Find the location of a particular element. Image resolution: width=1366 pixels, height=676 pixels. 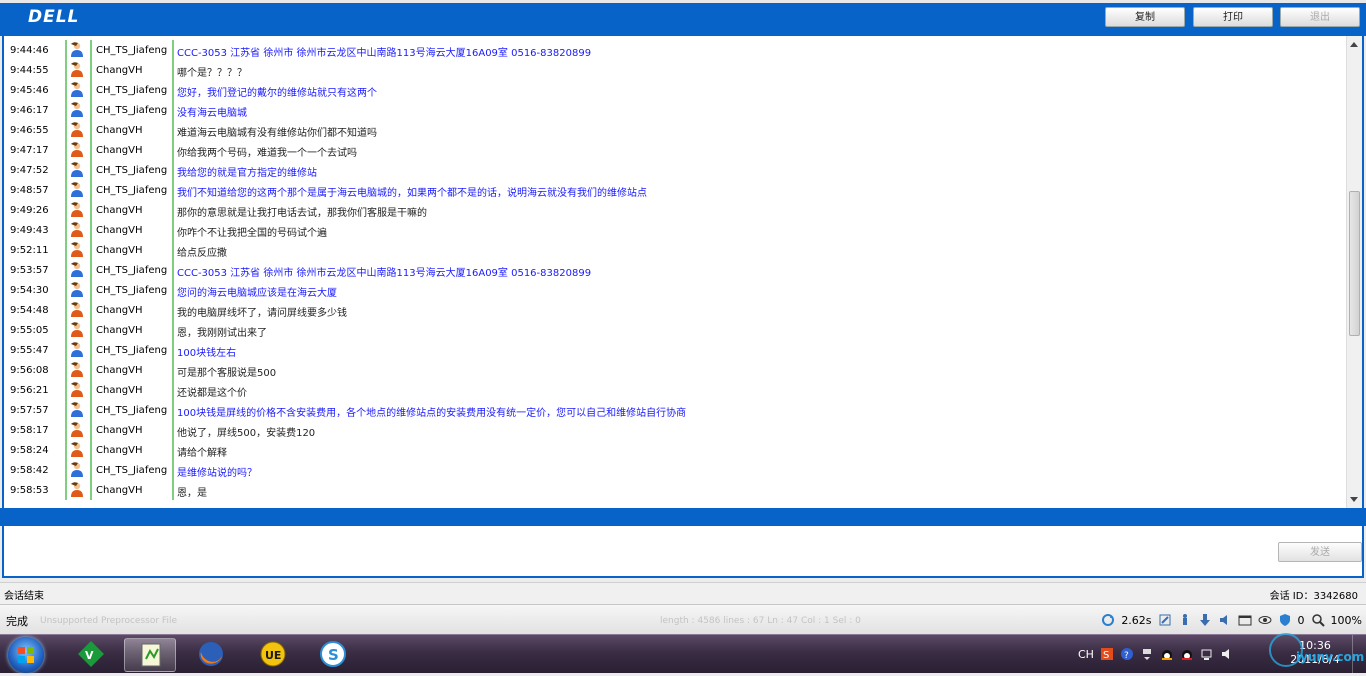

taskbar-app-vim: V is located at coordinates (90, 655).